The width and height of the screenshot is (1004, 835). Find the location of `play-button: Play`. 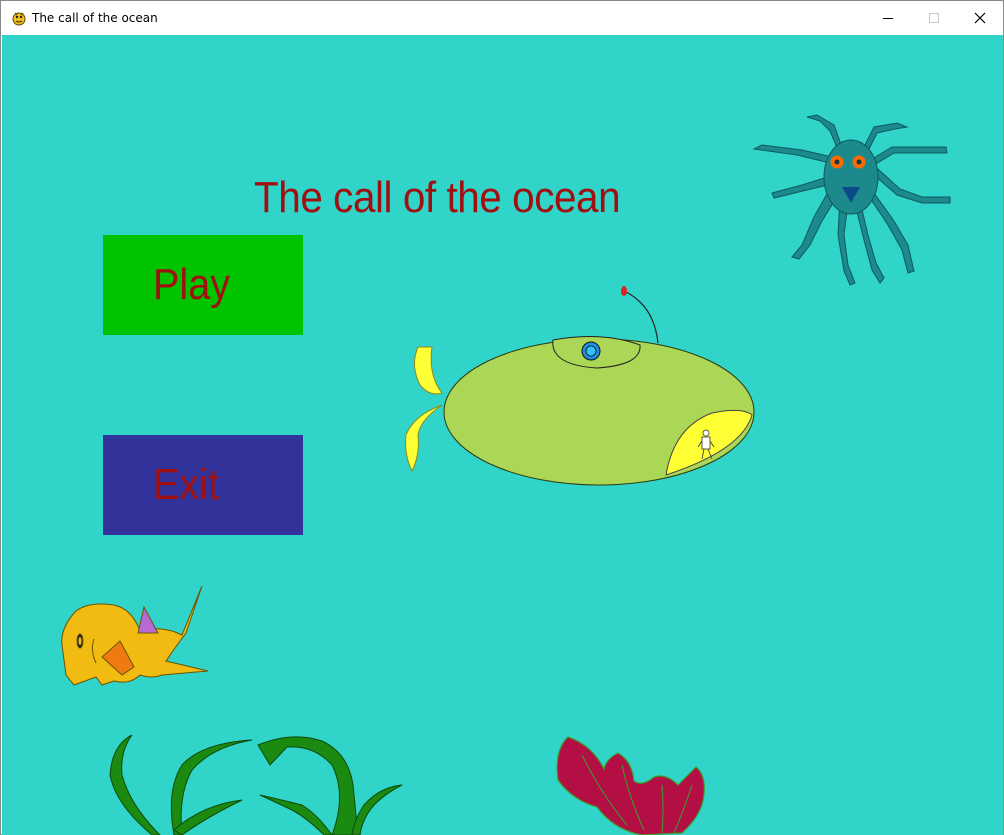

play-button: Play is located at coordinates (203, 285).